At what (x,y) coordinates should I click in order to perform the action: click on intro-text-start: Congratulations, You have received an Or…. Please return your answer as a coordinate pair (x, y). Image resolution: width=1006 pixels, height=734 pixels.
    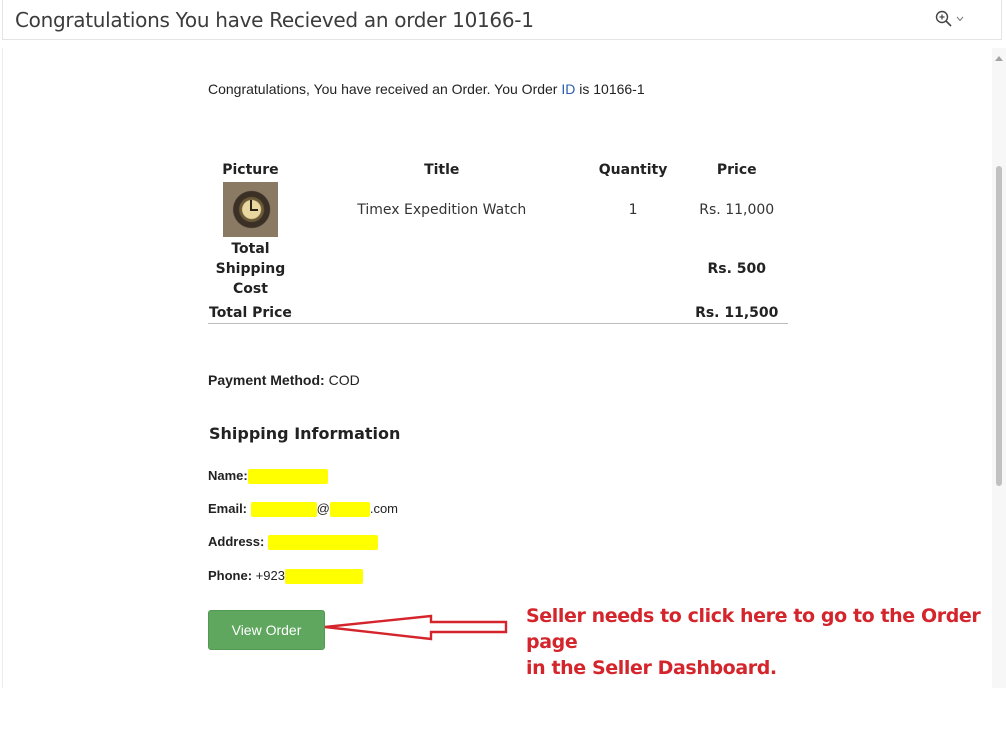
    Looking at the image, I should click on (385, 89).